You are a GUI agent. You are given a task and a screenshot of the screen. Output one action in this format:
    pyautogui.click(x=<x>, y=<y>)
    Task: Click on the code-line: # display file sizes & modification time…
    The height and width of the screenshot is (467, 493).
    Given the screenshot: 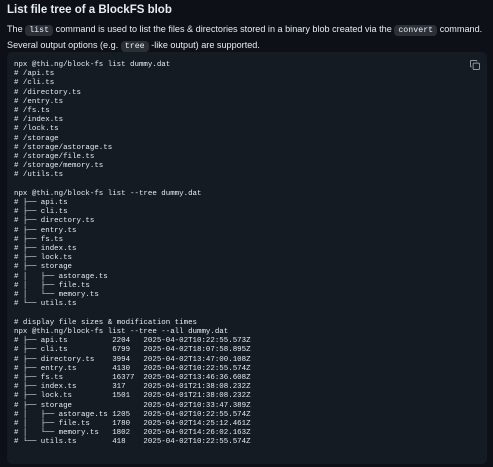 What is the action you would take?
    pyautogui.click(x=105, y=322)
    